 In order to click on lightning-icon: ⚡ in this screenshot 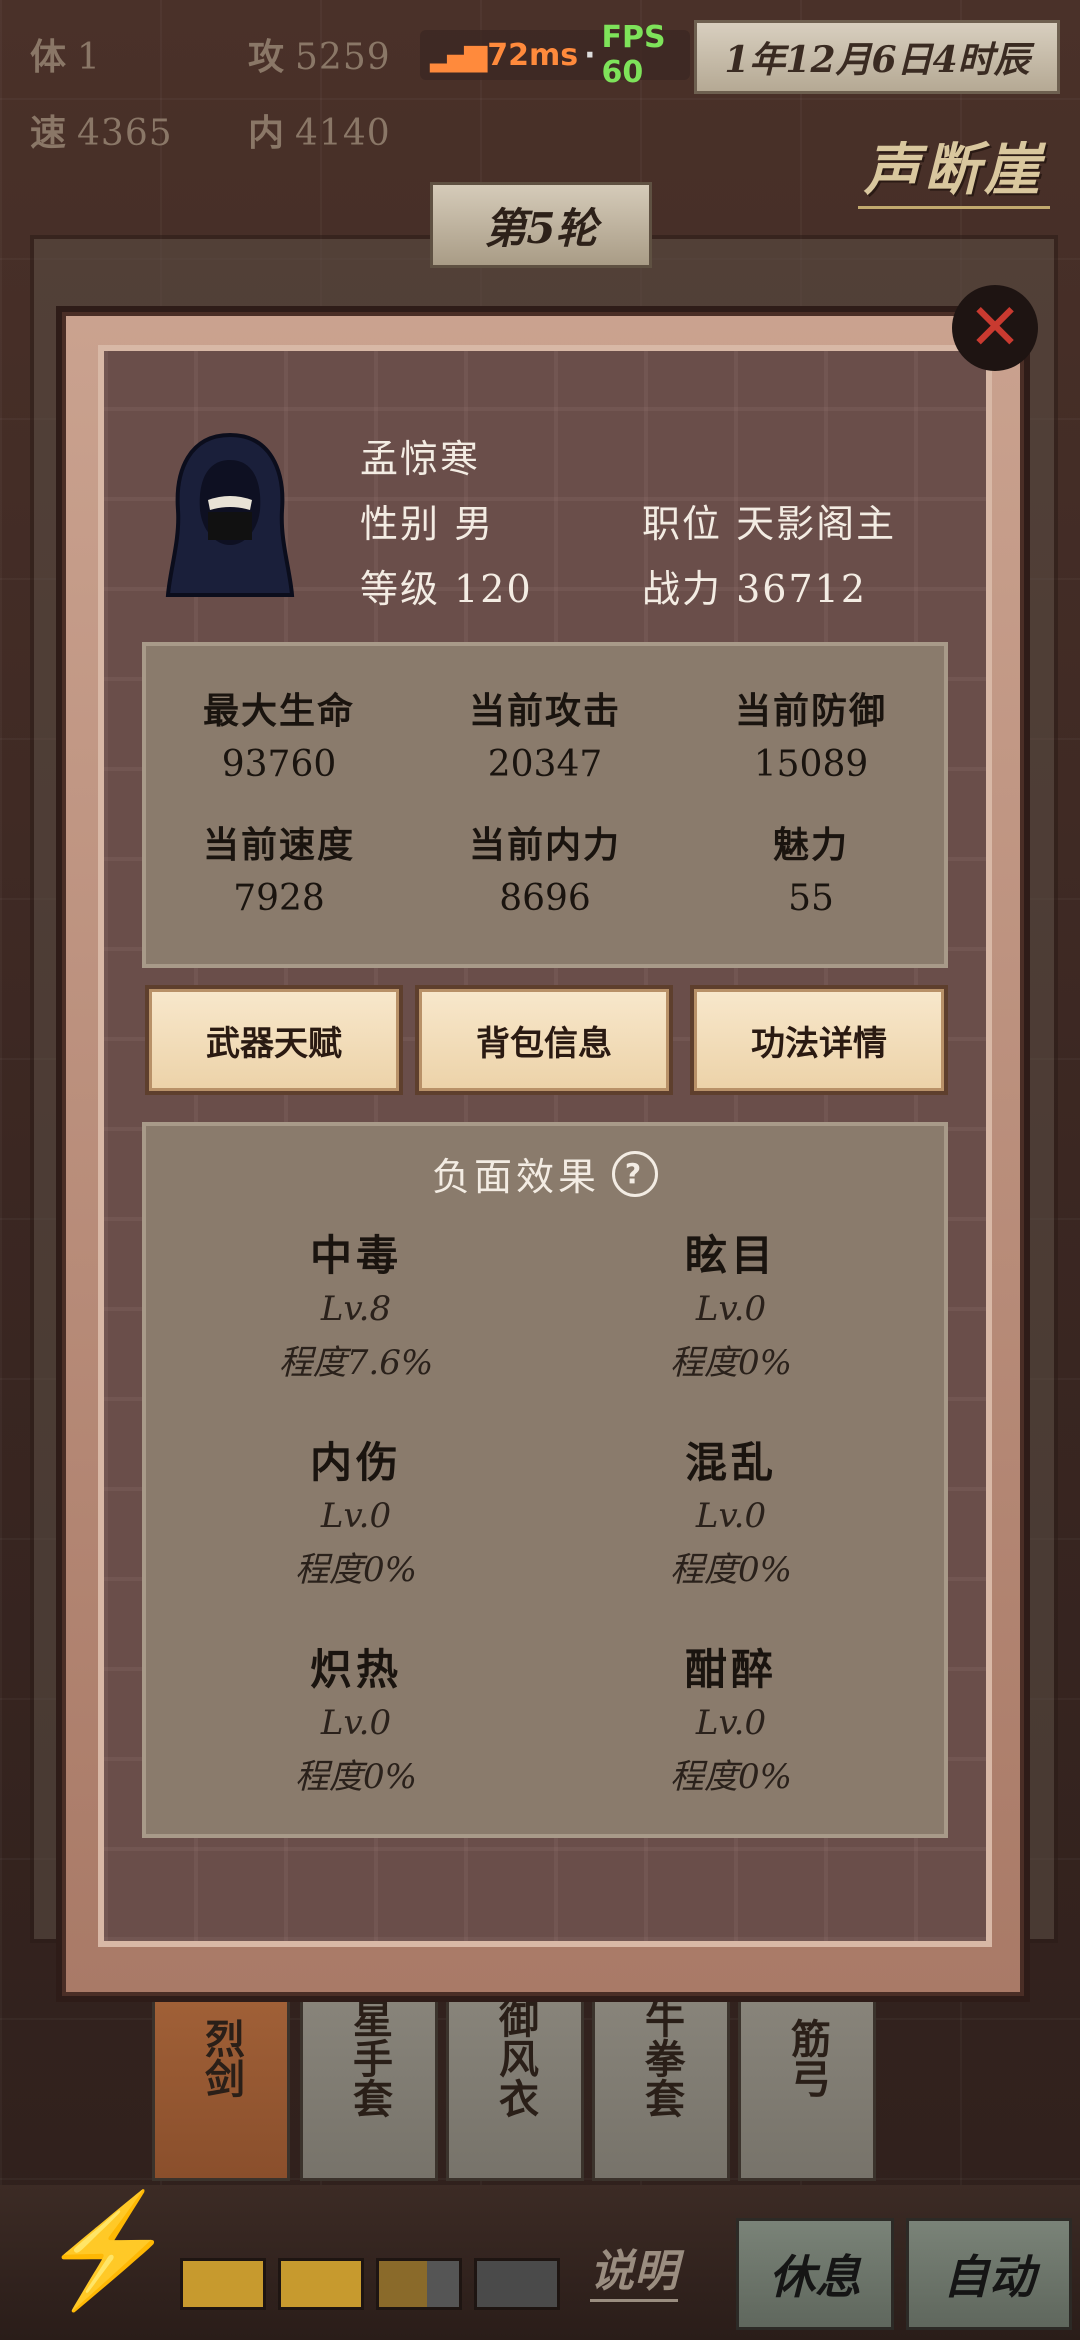, I will do `click(108, 2250)`.